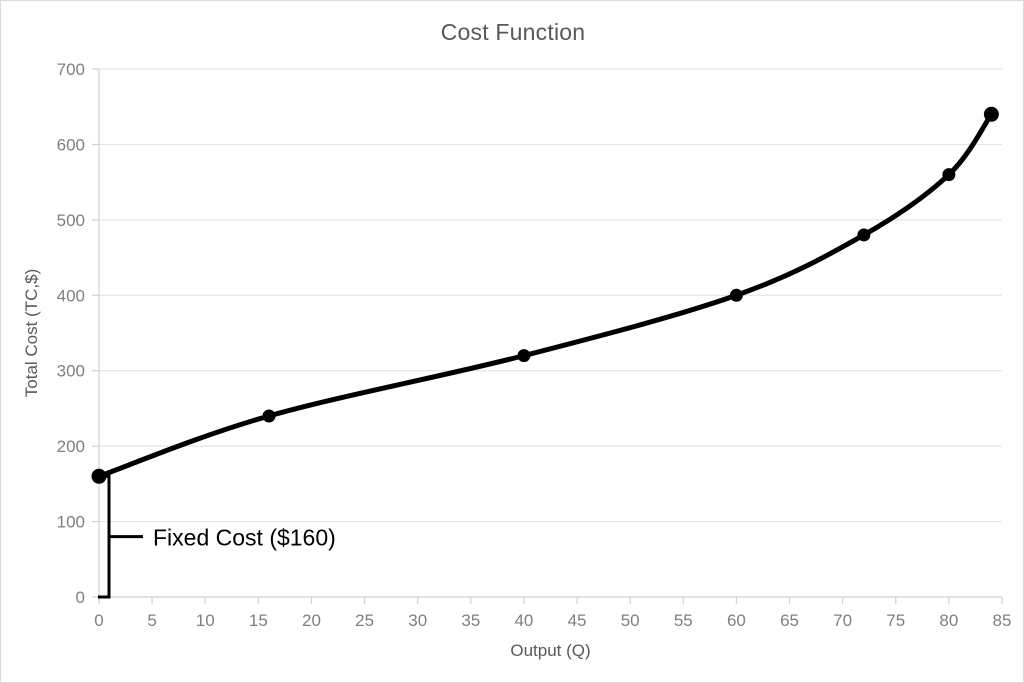  I want to click on x-tick-label: 85, so click(1002, 620).